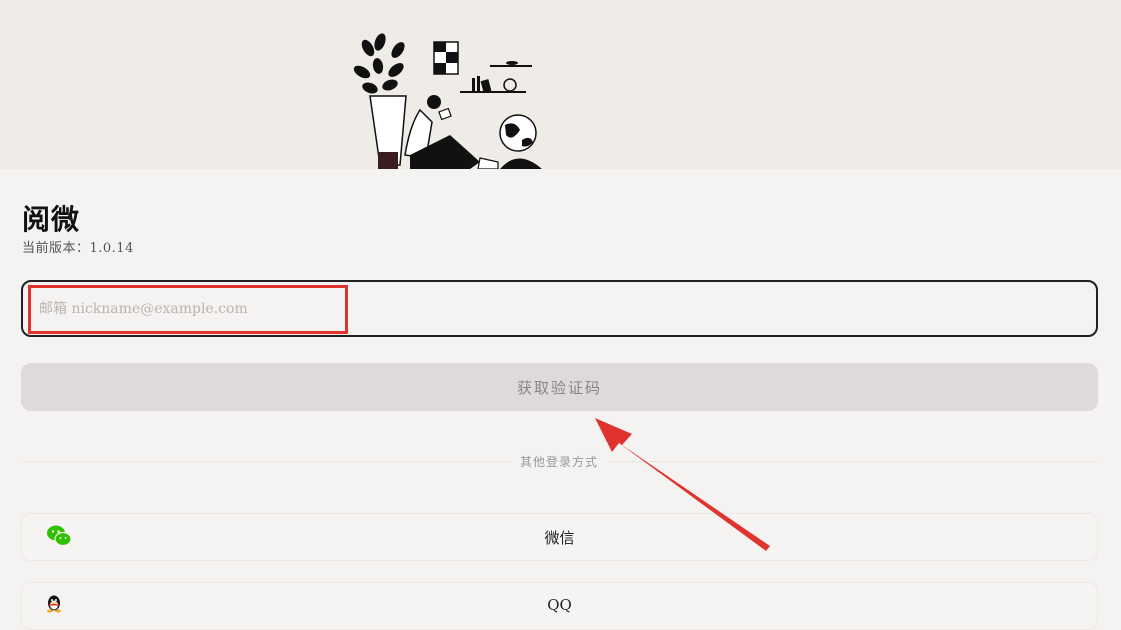 The height and width of the screenshot is (630, 1121). I want to click on wechat-login-label: 微信, so click(559, 538).